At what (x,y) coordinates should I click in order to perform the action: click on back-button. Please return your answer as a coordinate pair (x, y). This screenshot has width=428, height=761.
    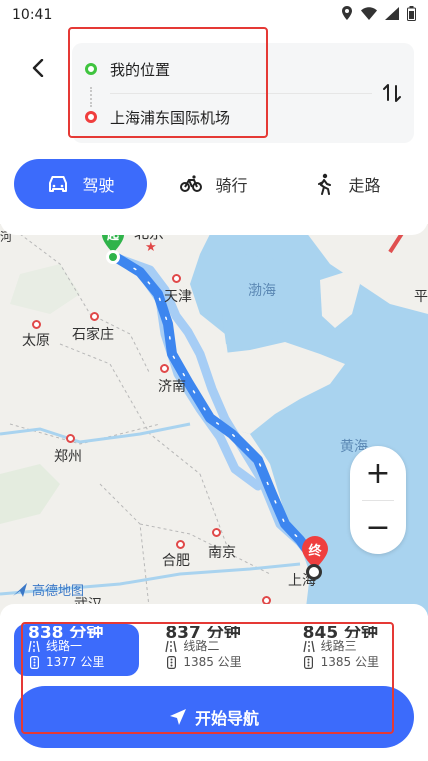
    Looking at the image, I should click on (38, 68).